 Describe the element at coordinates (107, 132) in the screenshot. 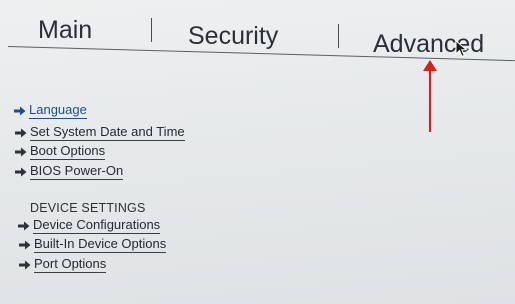

I see `menu-item-label: Set System Date and Time` at that location.